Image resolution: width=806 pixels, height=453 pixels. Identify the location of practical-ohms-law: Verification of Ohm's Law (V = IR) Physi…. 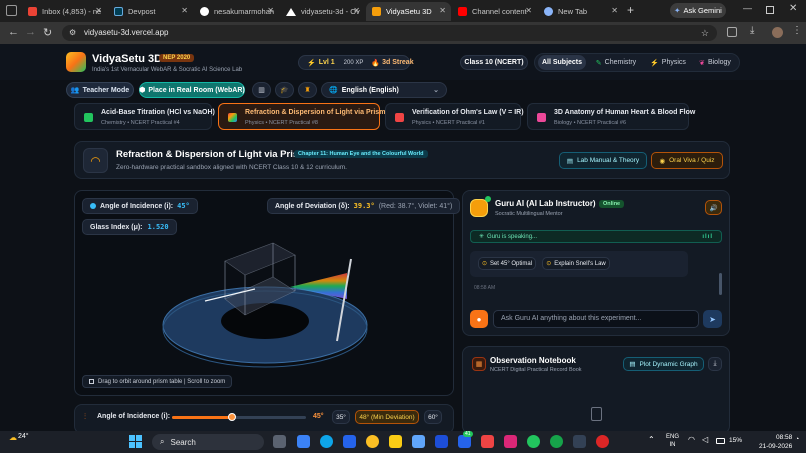
(454, 116).